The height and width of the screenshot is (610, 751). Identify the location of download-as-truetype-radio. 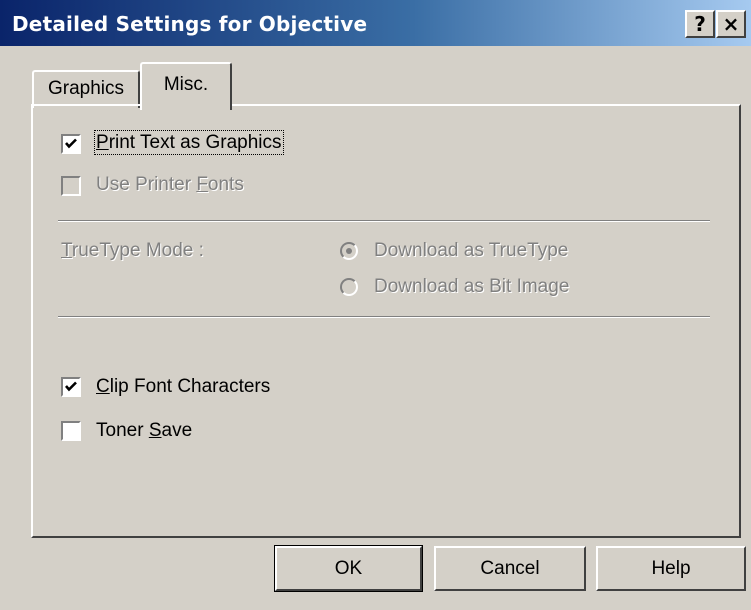
(349, 251).